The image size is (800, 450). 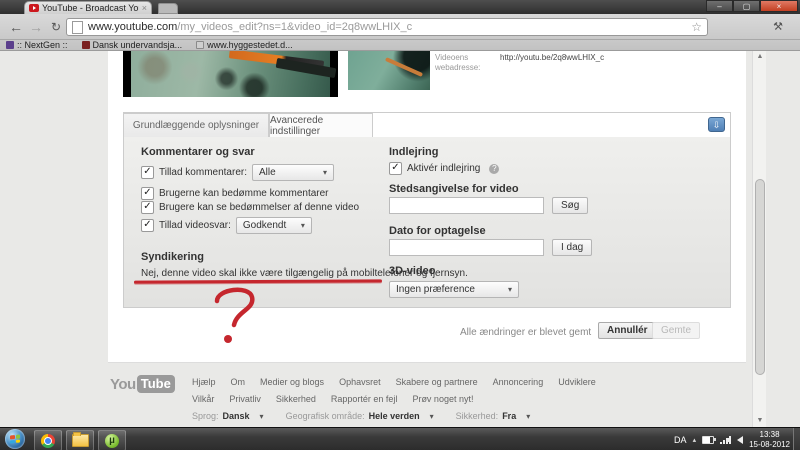 I want to click on footer-link-om: Om, so click(x=238, y=382).